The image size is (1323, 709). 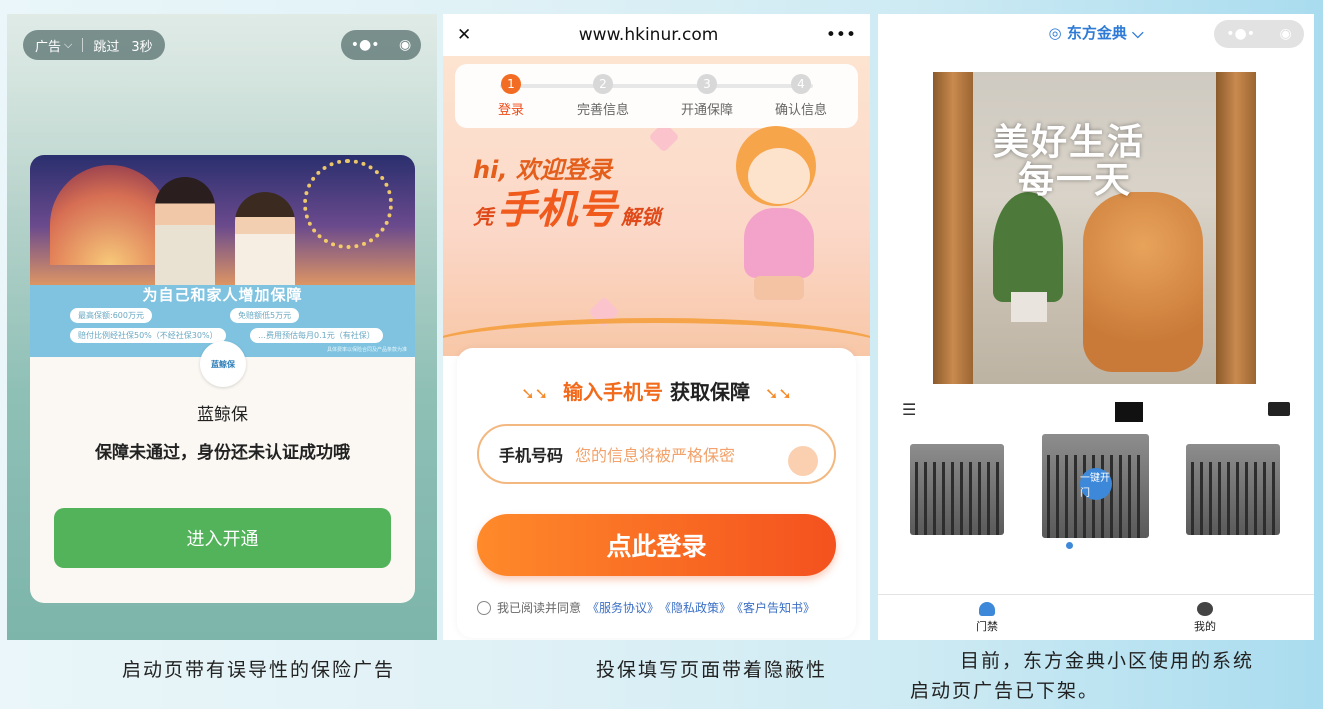 What do you see at coordinates (1107, 661) in the screenshot?
I see `caption-panel3-line1: 目前，东方金典小区使用的系统` at bounding box center [1107, 661].